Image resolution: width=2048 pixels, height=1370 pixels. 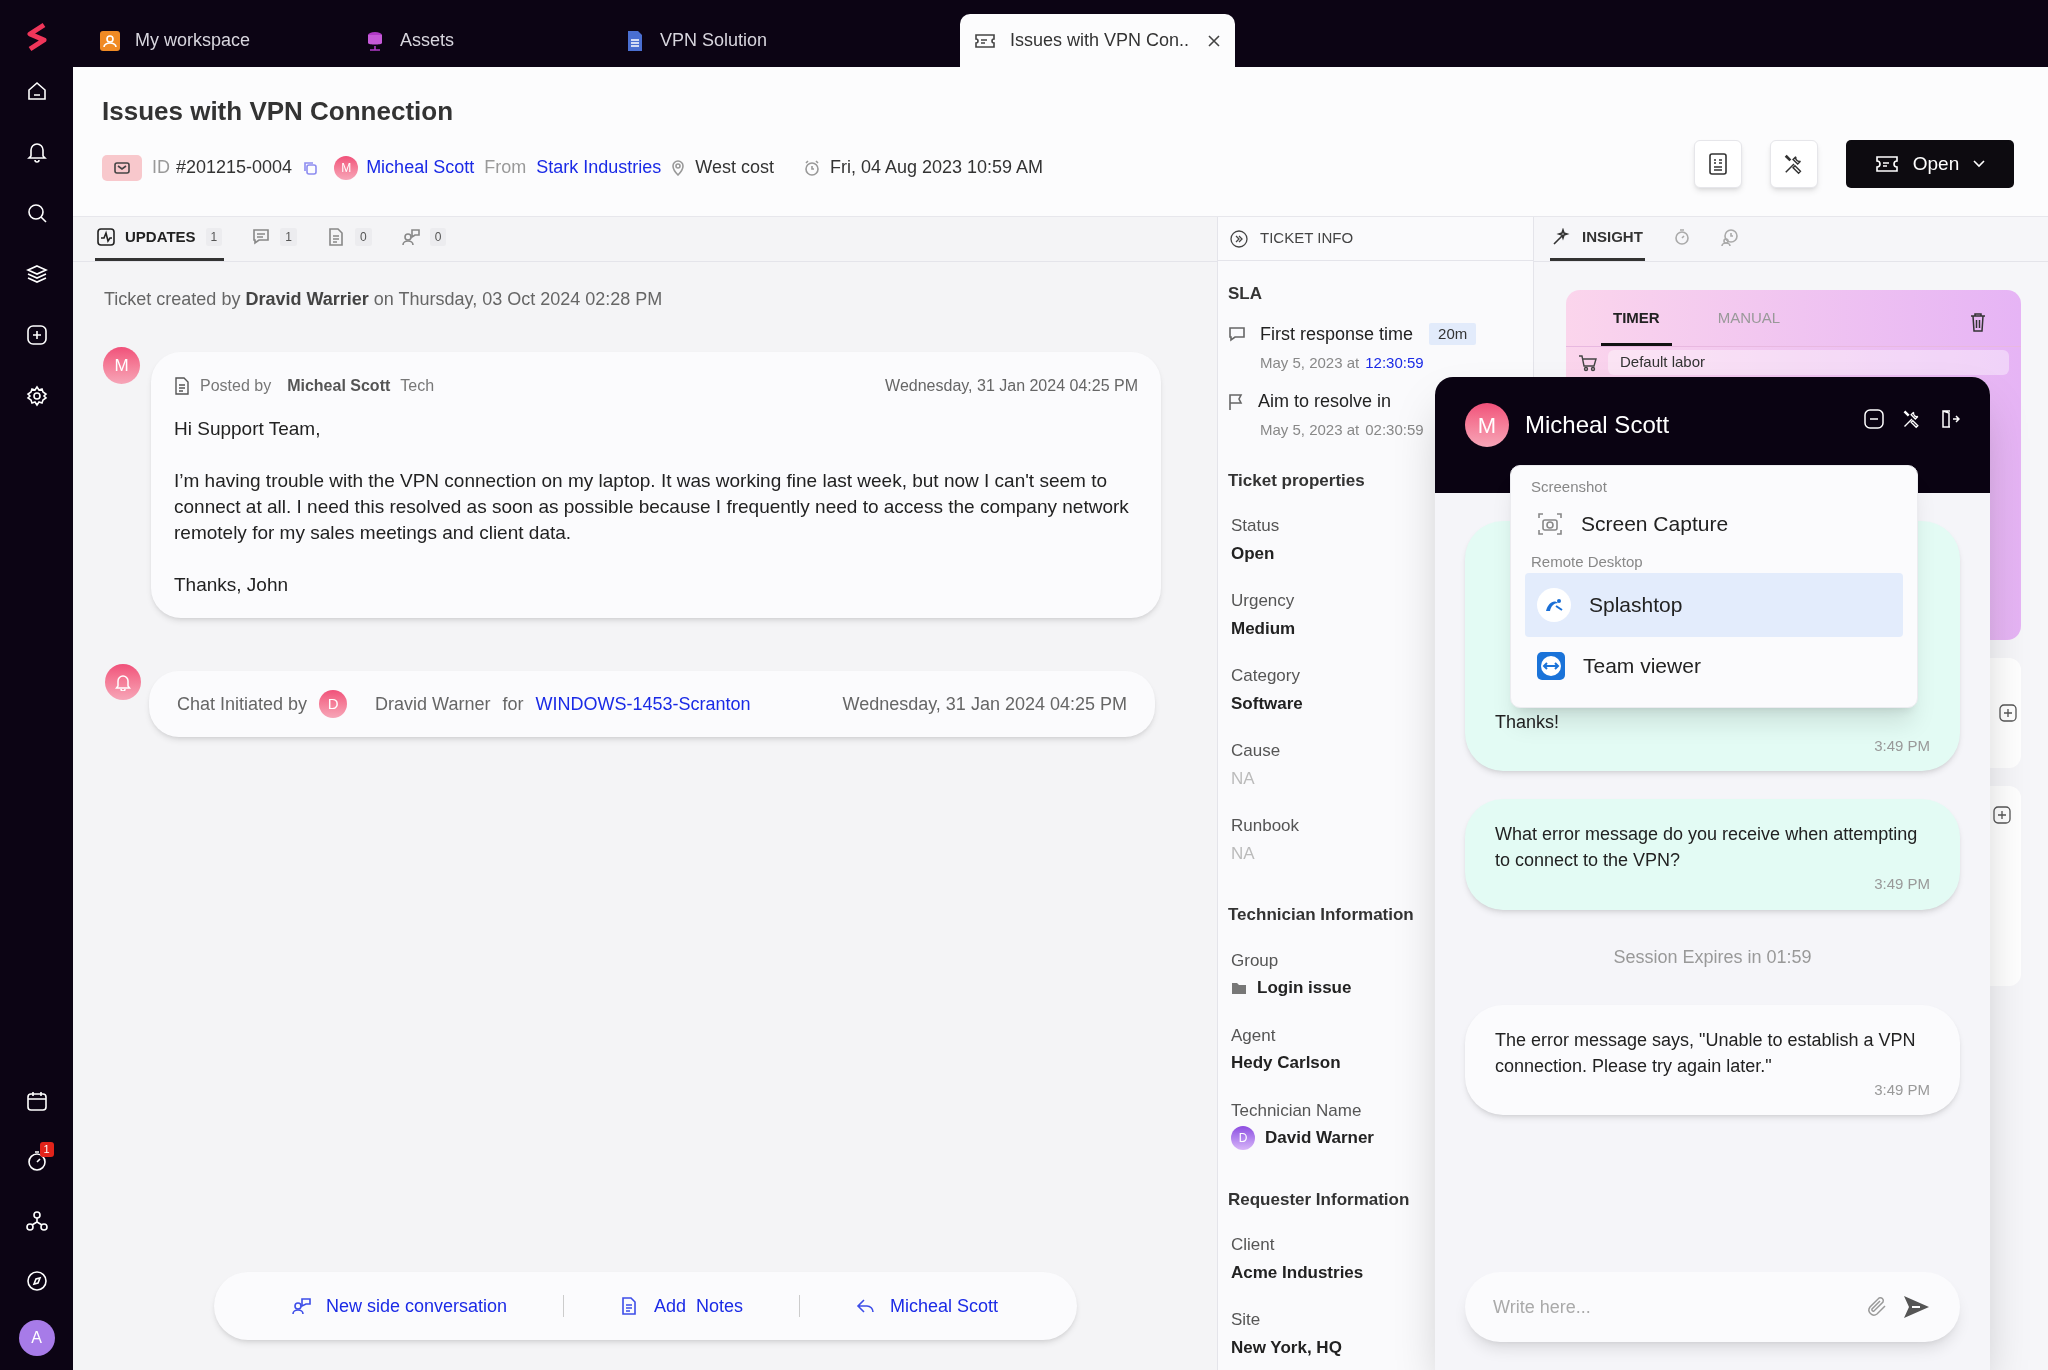 What do you see at coordinates (1253, 1245) in the screenshot?
I see `field-label: Client` at bounding box center [1253, 1245].